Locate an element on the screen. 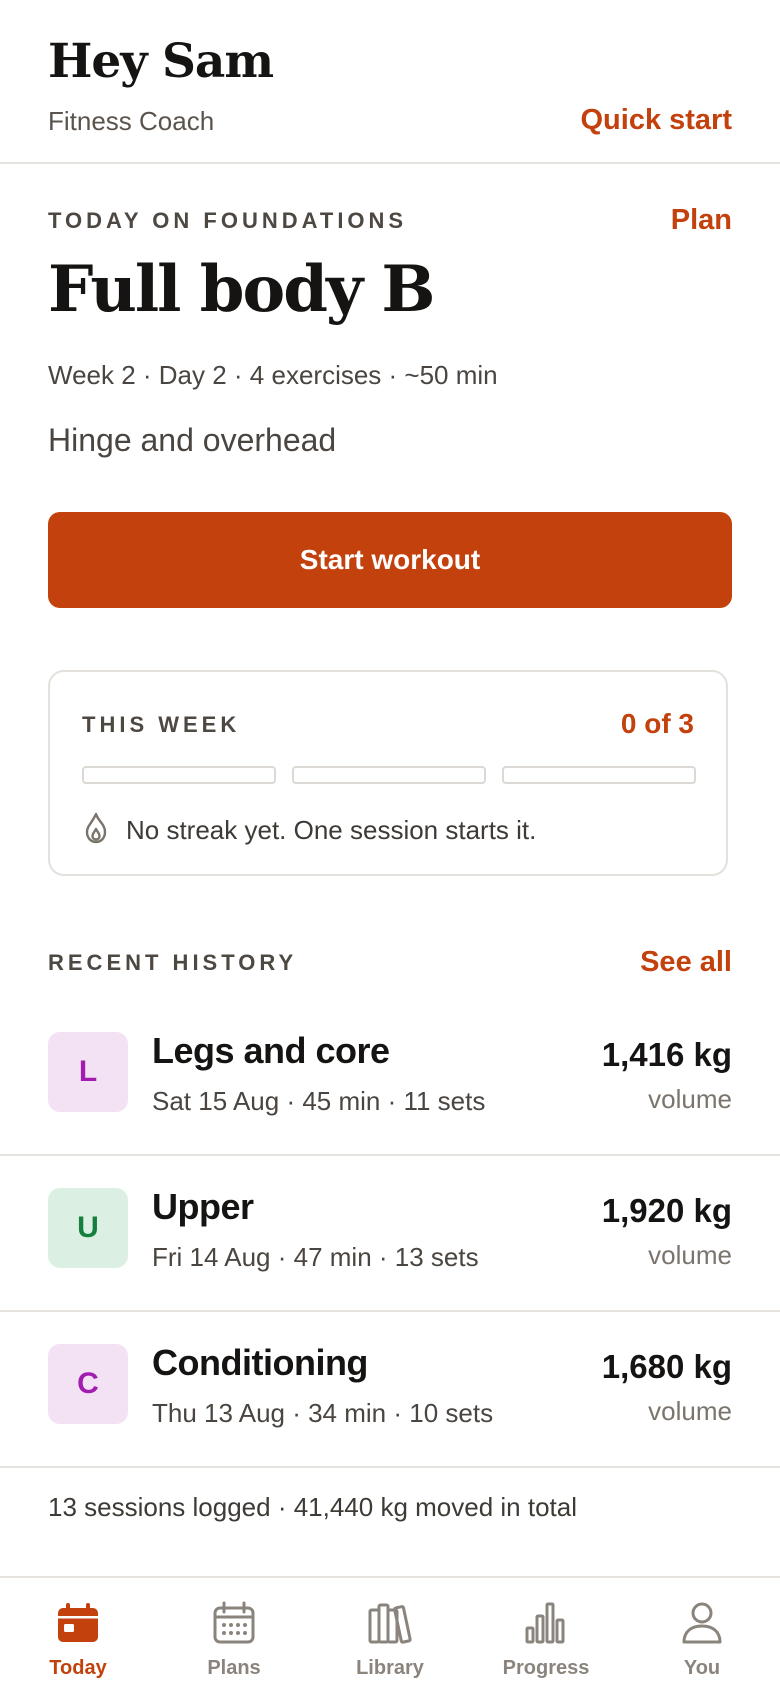  nav-label: Library is located at coordinates (390, 1668).